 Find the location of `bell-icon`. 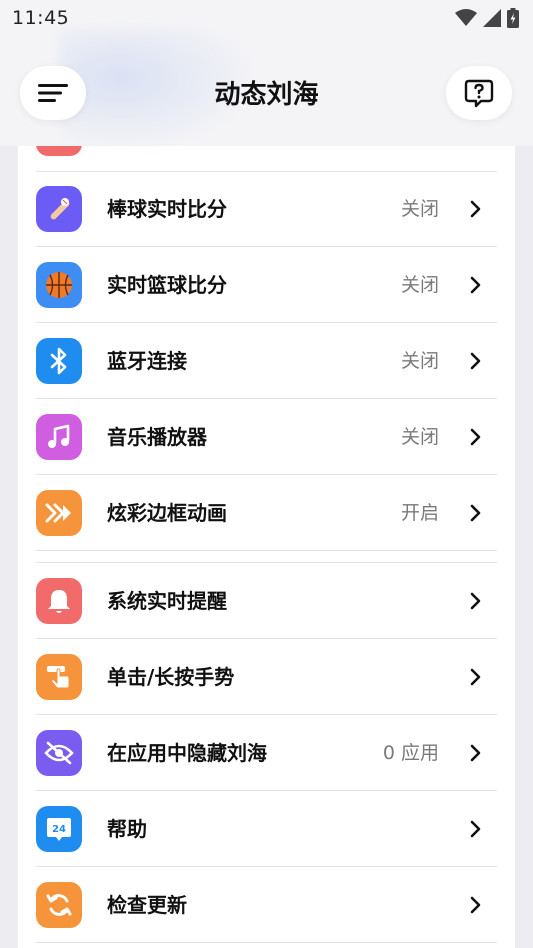

bell-icon is located at coordinates (59, 601).